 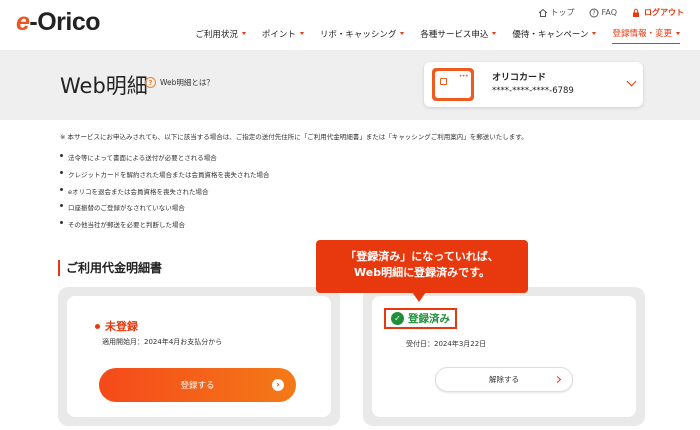 I want to click on util-top-link: トップ, so click(x=556, y=12).